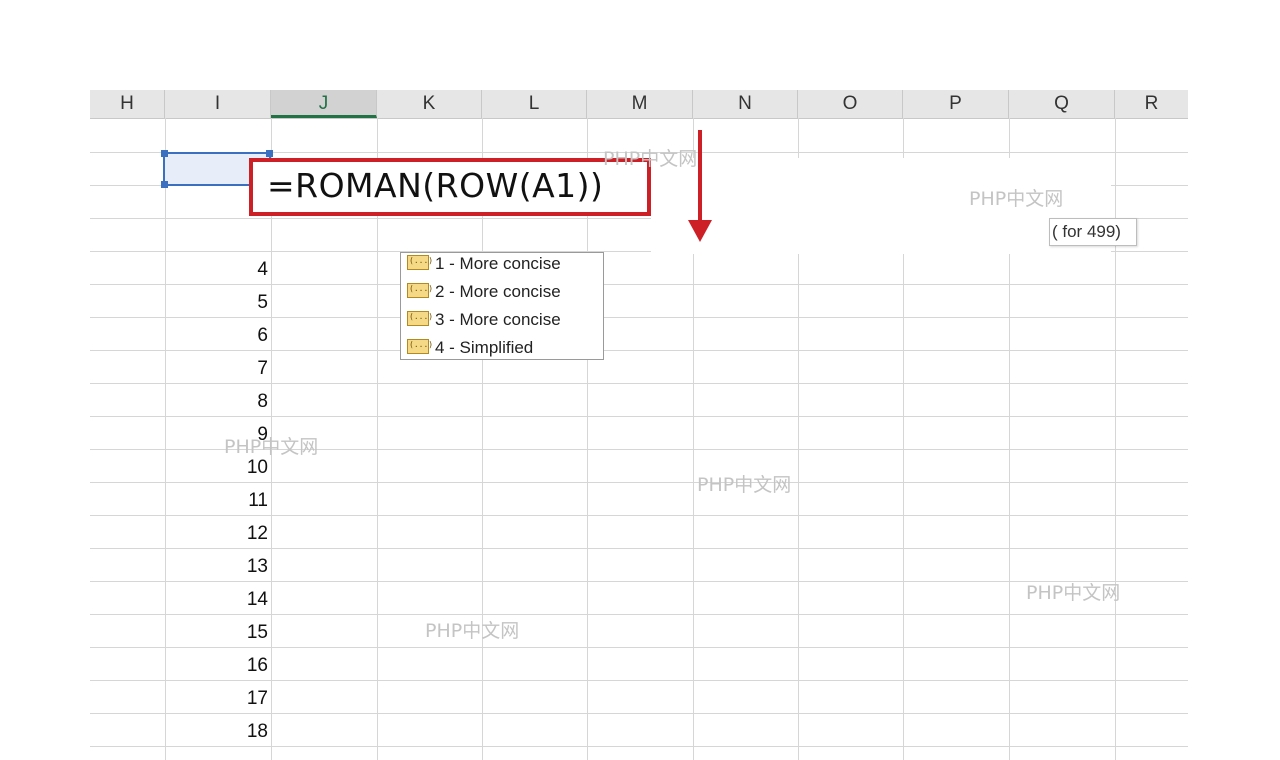 This screenshot has height=760, width=1280. Describe the element at coordinates (218, 698) in the screenshot. I see `cell-i17: 17` at that location.